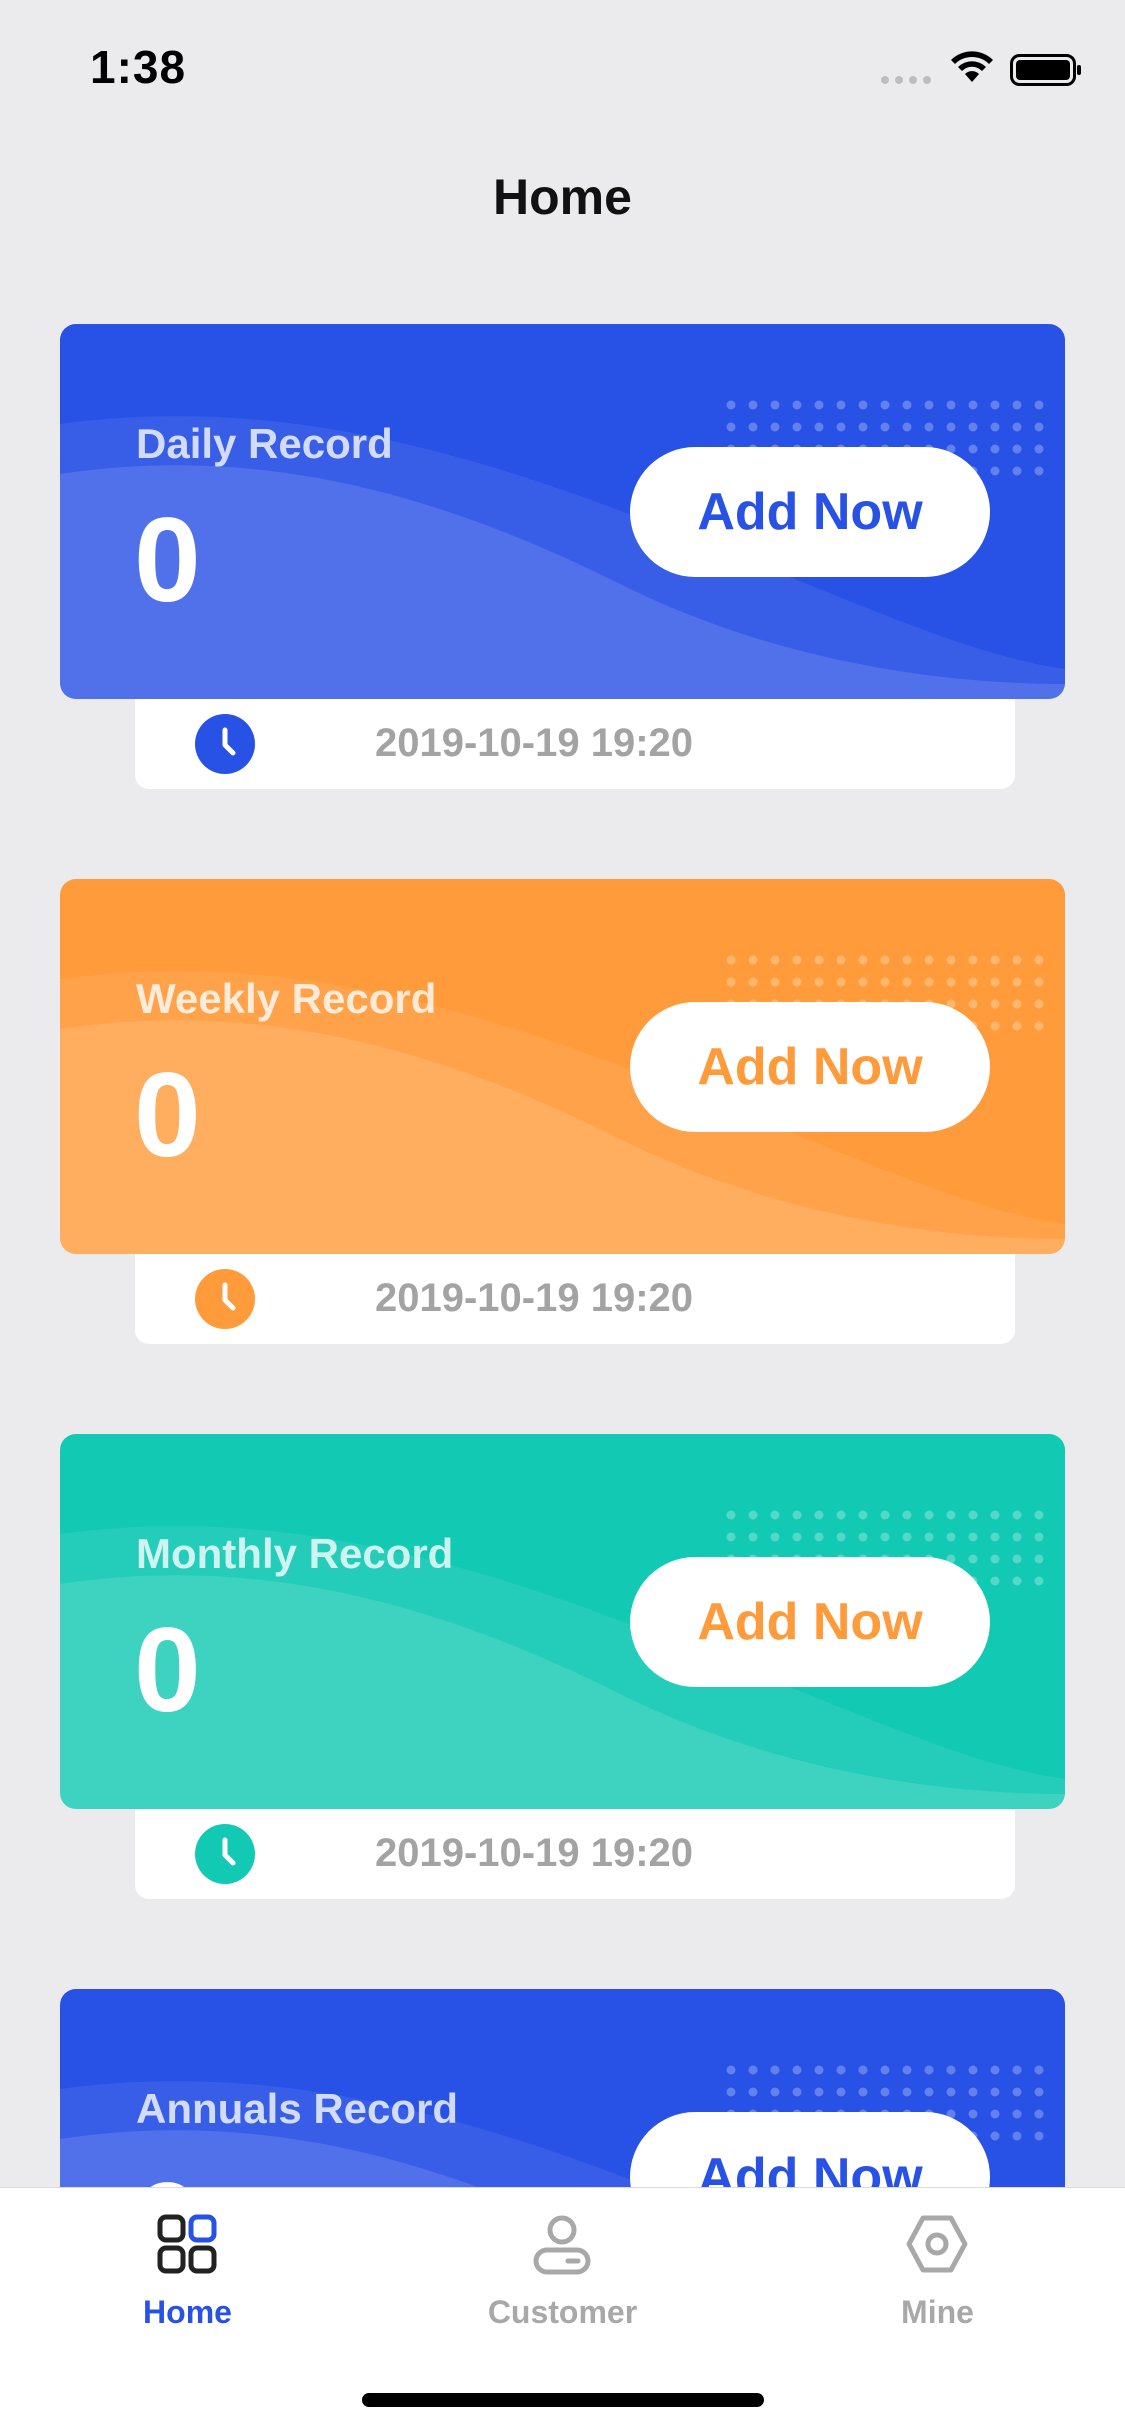 The image size is (1125, 2436). What do you see at coordinates (562, 2245) in the screenshot?
I see `user-icon` at bounding box center [562, 2245].